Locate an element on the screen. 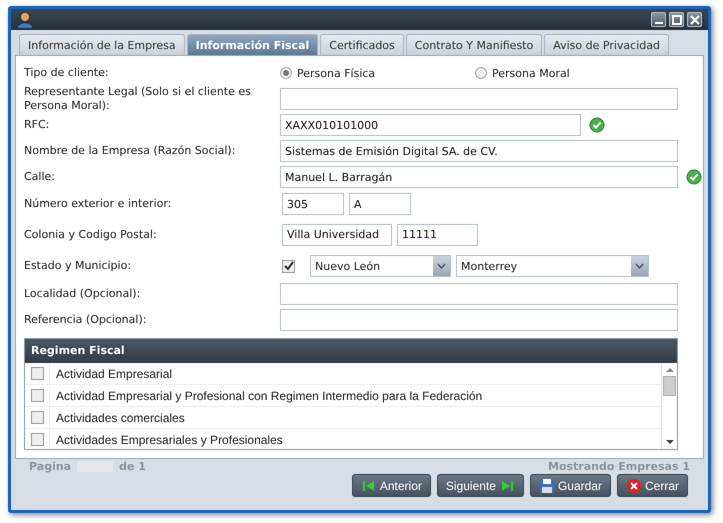  scroll-down-icon is located at coordinates (670, 442).